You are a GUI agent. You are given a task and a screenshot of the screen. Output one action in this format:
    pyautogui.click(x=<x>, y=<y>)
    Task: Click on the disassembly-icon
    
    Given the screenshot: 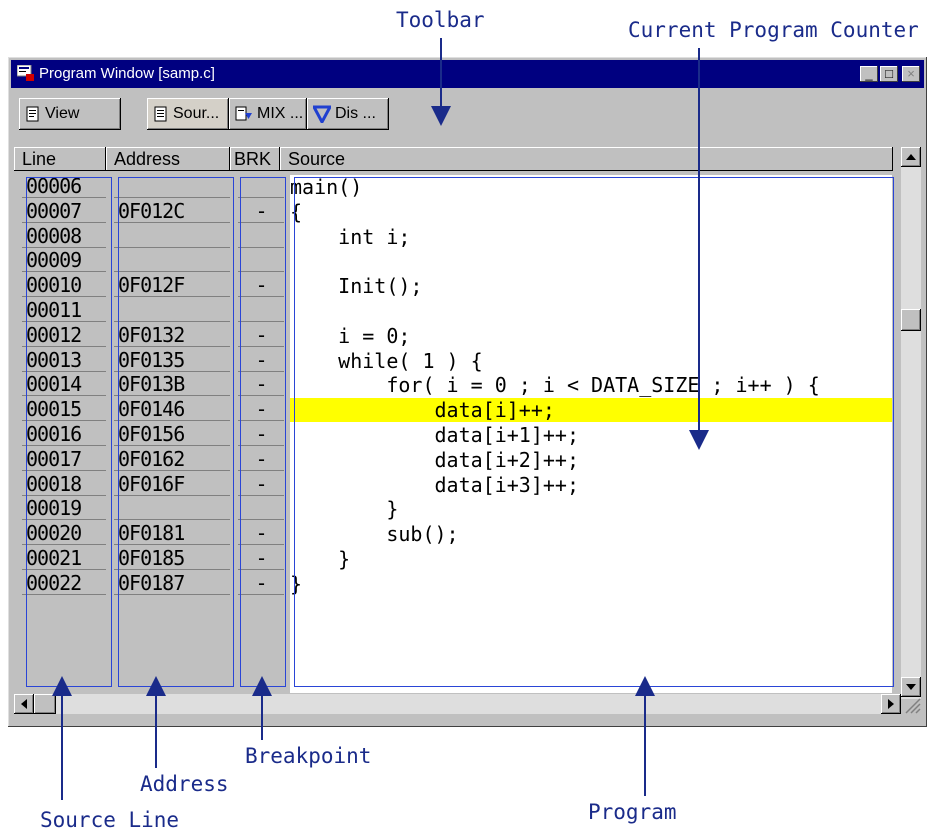 What is the action you would take?
    pyautogui.click(x=322, y=114)
    